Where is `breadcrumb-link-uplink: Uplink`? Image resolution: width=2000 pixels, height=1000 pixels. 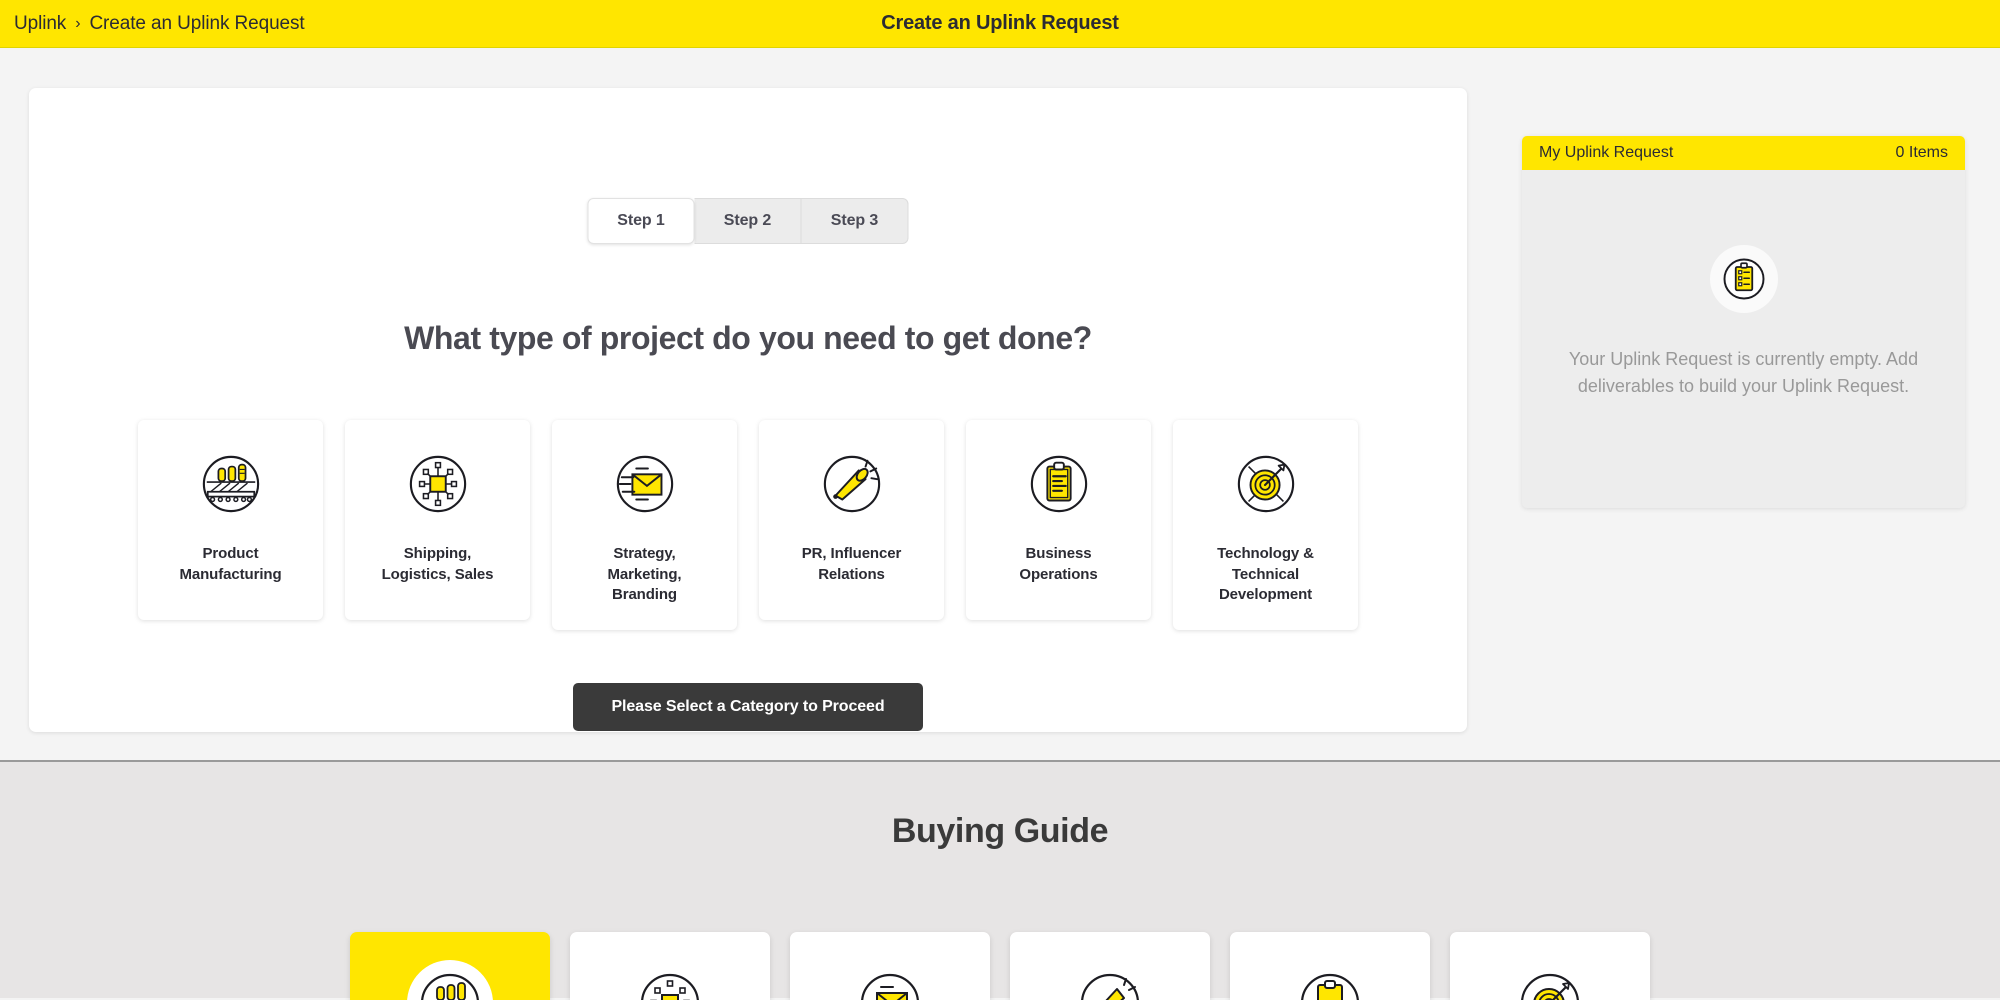 breadcrumb-link-uplink: Uplink is located at coordinates (40, 24).